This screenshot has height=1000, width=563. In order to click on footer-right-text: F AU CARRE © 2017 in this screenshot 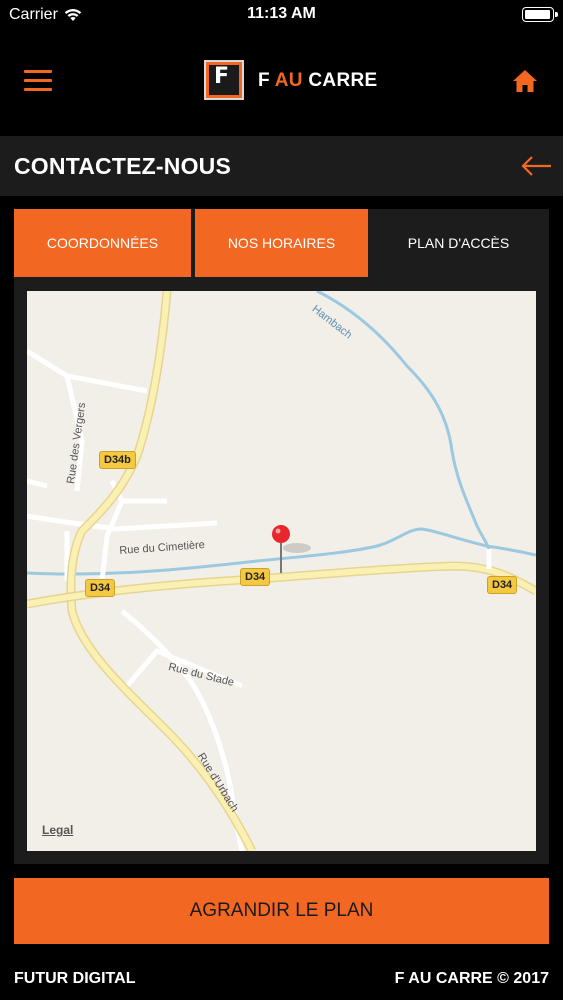, I will do `click(471, 978)`.